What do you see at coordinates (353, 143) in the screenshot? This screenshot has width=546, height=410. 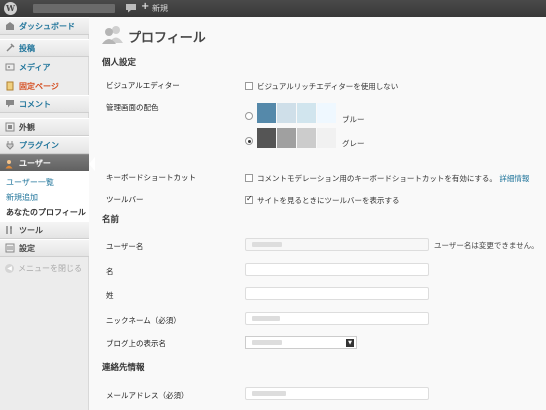 I see `color-scheme-gray-label: グレー` at bounding box center [353, 143].